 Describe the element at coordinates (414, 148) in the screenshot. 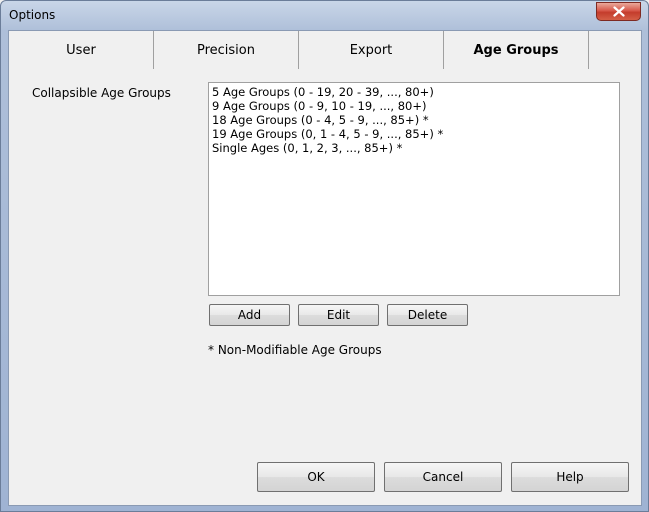

I see `list-item: Single Ages (0, 1, 2, 3, ..., 85+) *` at that location.